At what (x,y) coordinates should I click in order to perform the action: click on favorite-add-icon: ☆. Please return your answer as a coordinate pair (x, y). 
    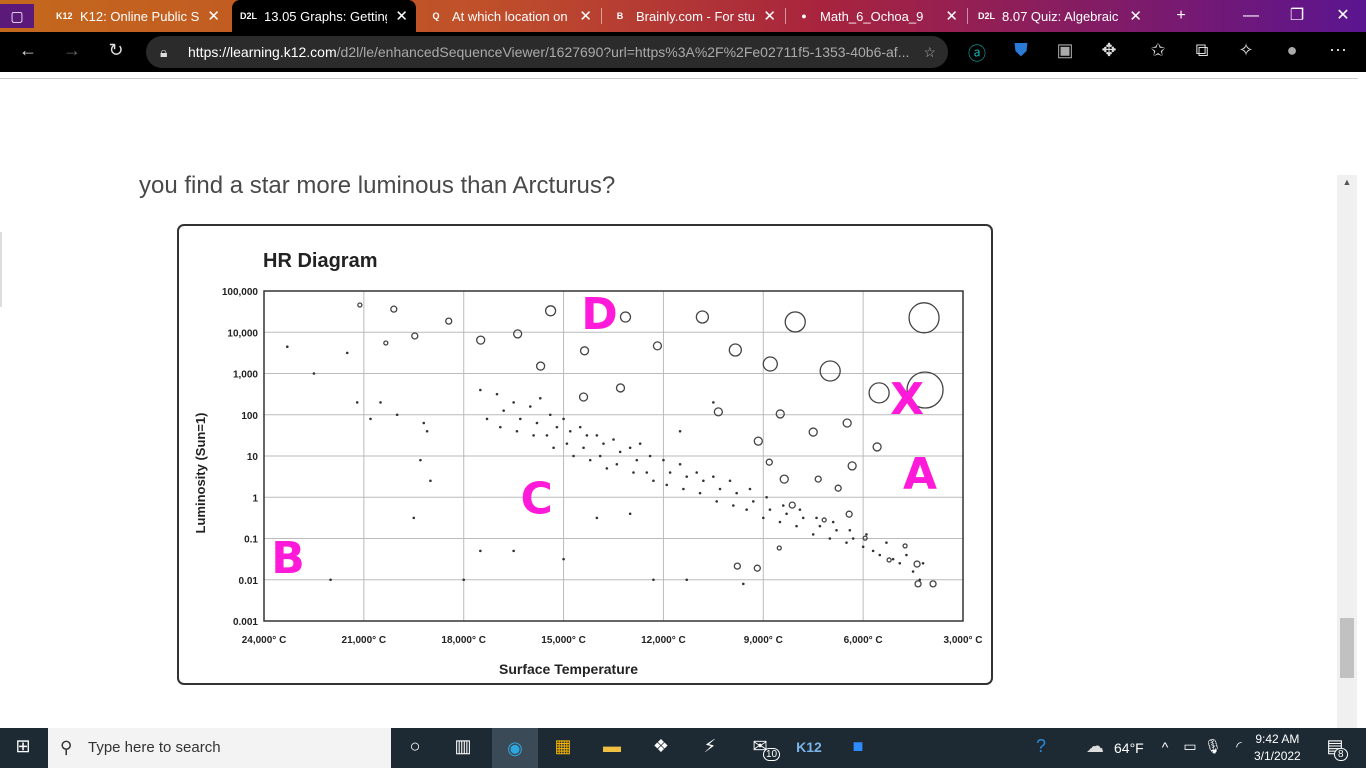
    Looking at the image, I should click on (929, 52).